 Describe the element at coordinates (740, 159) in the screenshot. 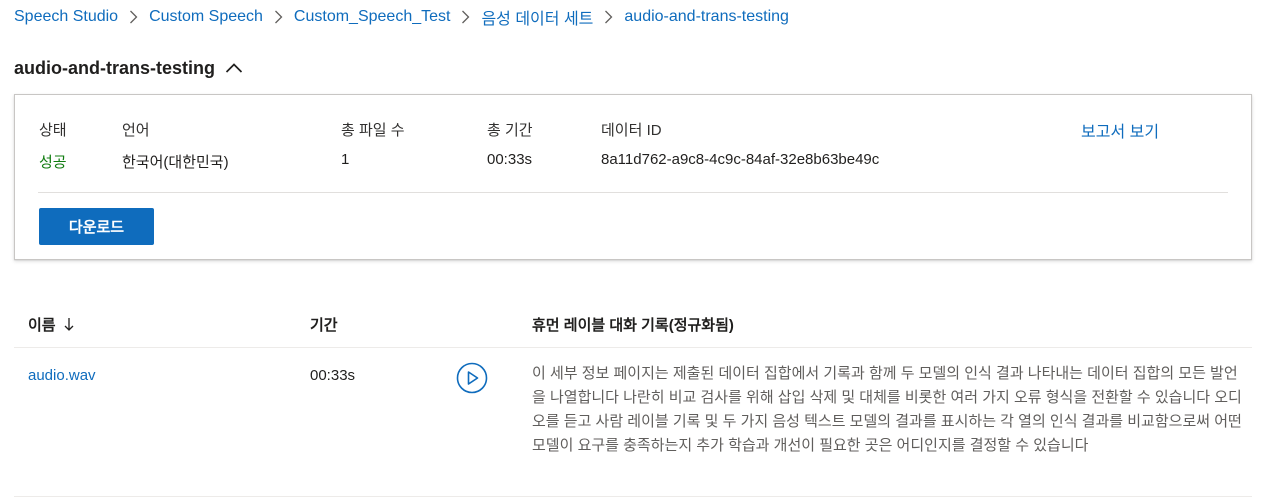

I see `data-id-value: 8a11d762-a9c8-4c9c-84af-32e8b63be49c` at that location.